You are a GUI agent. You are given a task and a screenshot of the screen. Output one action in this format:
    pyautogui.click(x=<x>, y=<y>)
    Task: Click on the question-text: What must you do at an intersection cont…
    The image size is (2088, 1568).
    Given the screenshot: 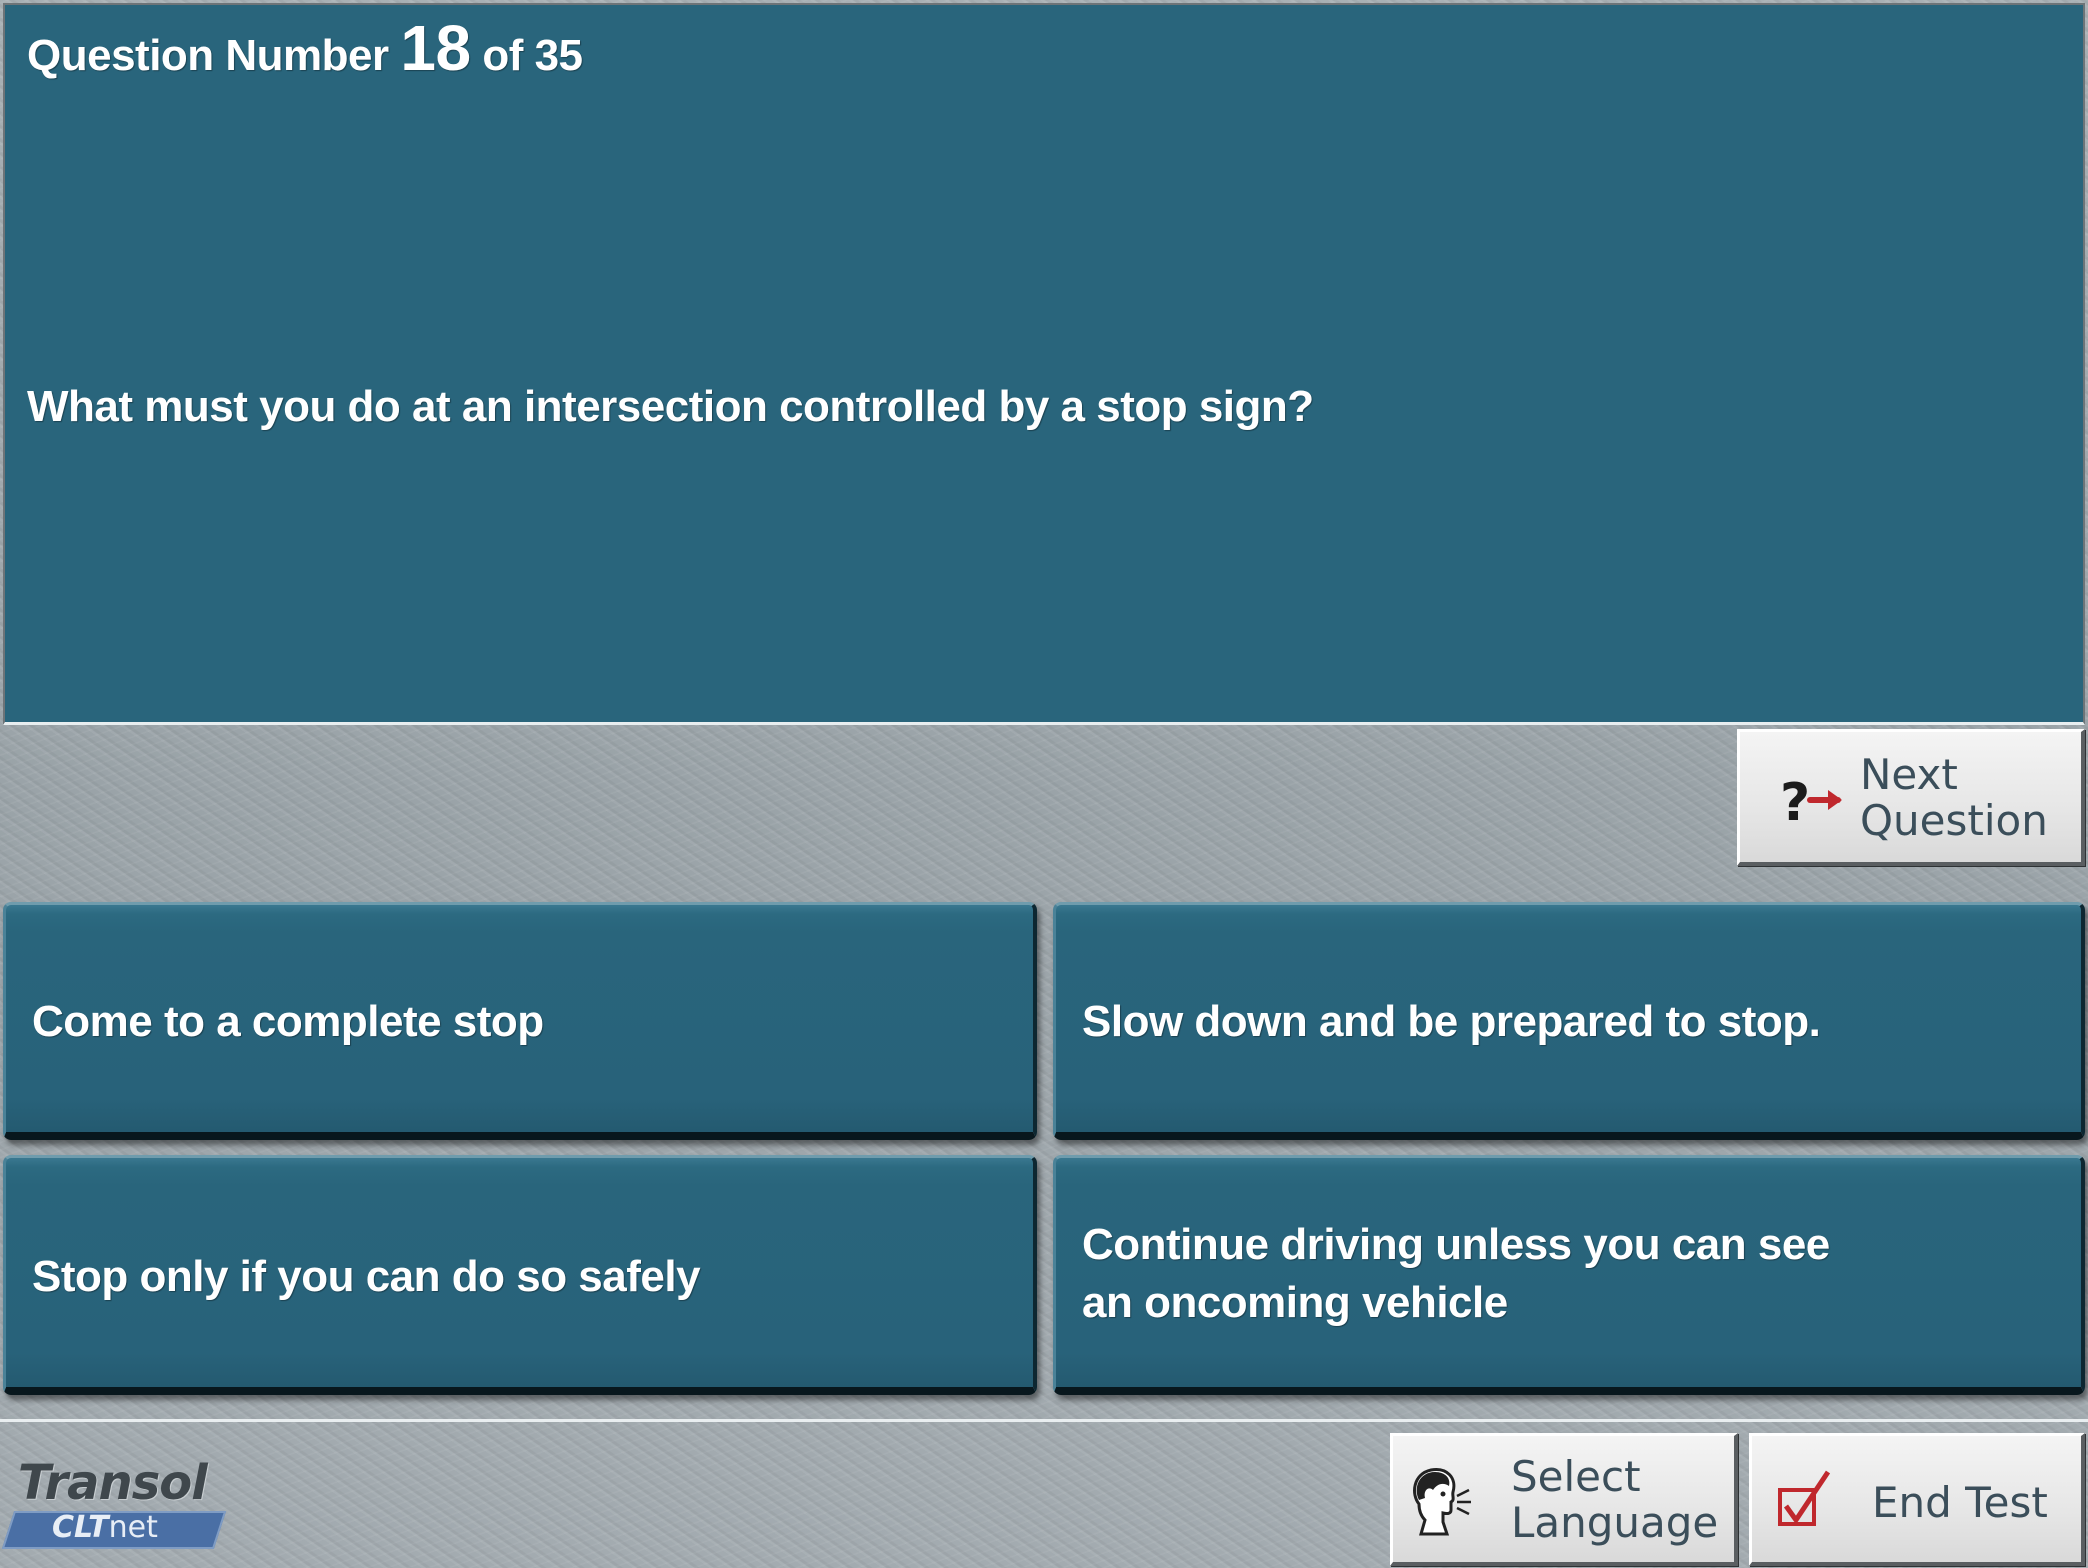 What is the action you would take?
    pyautogui.click(x=670, y=406)
    